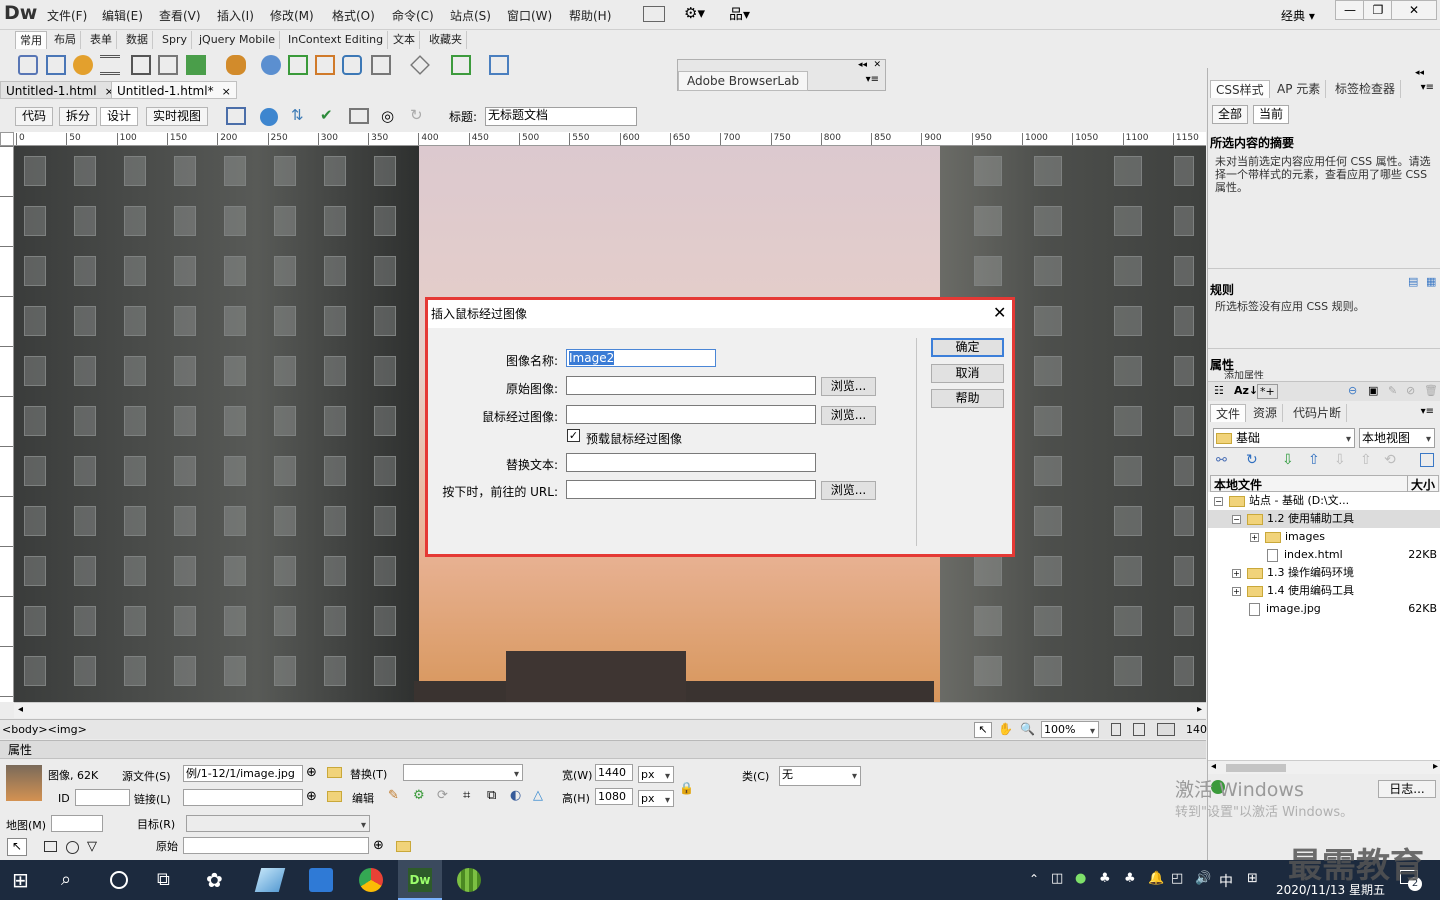  What do you see at coordinates (967, 347) in the screenshot?
I see `ok-button: 确定` at bounding box center [967, 347].